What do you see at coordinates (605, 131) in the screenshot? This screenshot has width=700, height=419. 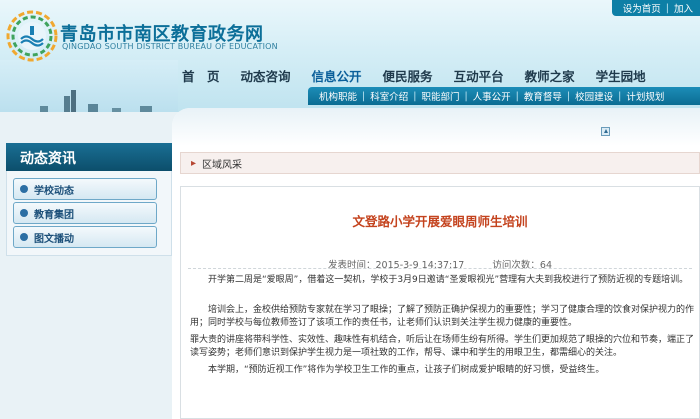 I see `collapse-icon` at bounding box center [605, 131].